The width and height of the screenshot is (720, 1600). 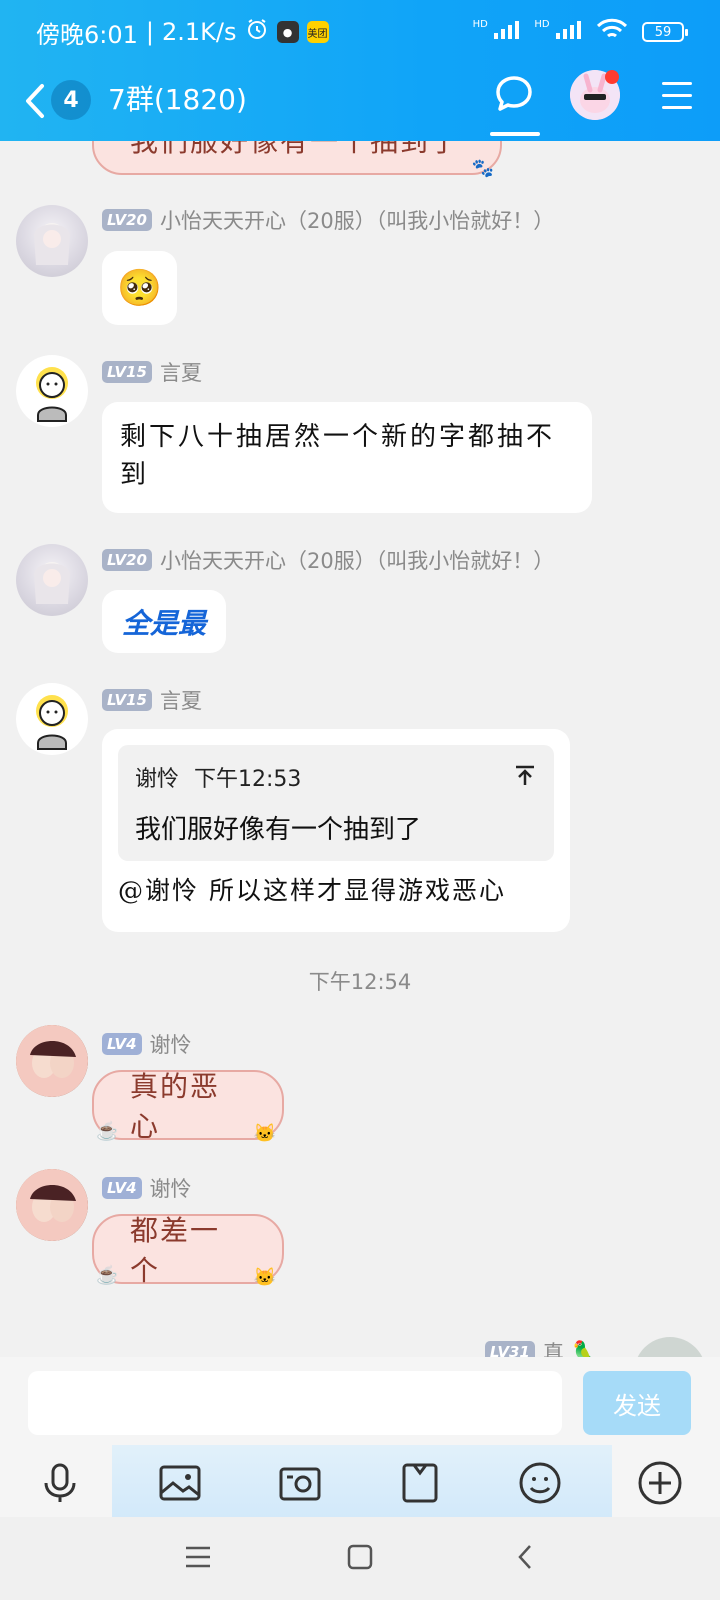 What do you see at coordinates (317, 32) in the screenshot?
I see `meituan-badge: 美团` at bounding box center [317, 32].